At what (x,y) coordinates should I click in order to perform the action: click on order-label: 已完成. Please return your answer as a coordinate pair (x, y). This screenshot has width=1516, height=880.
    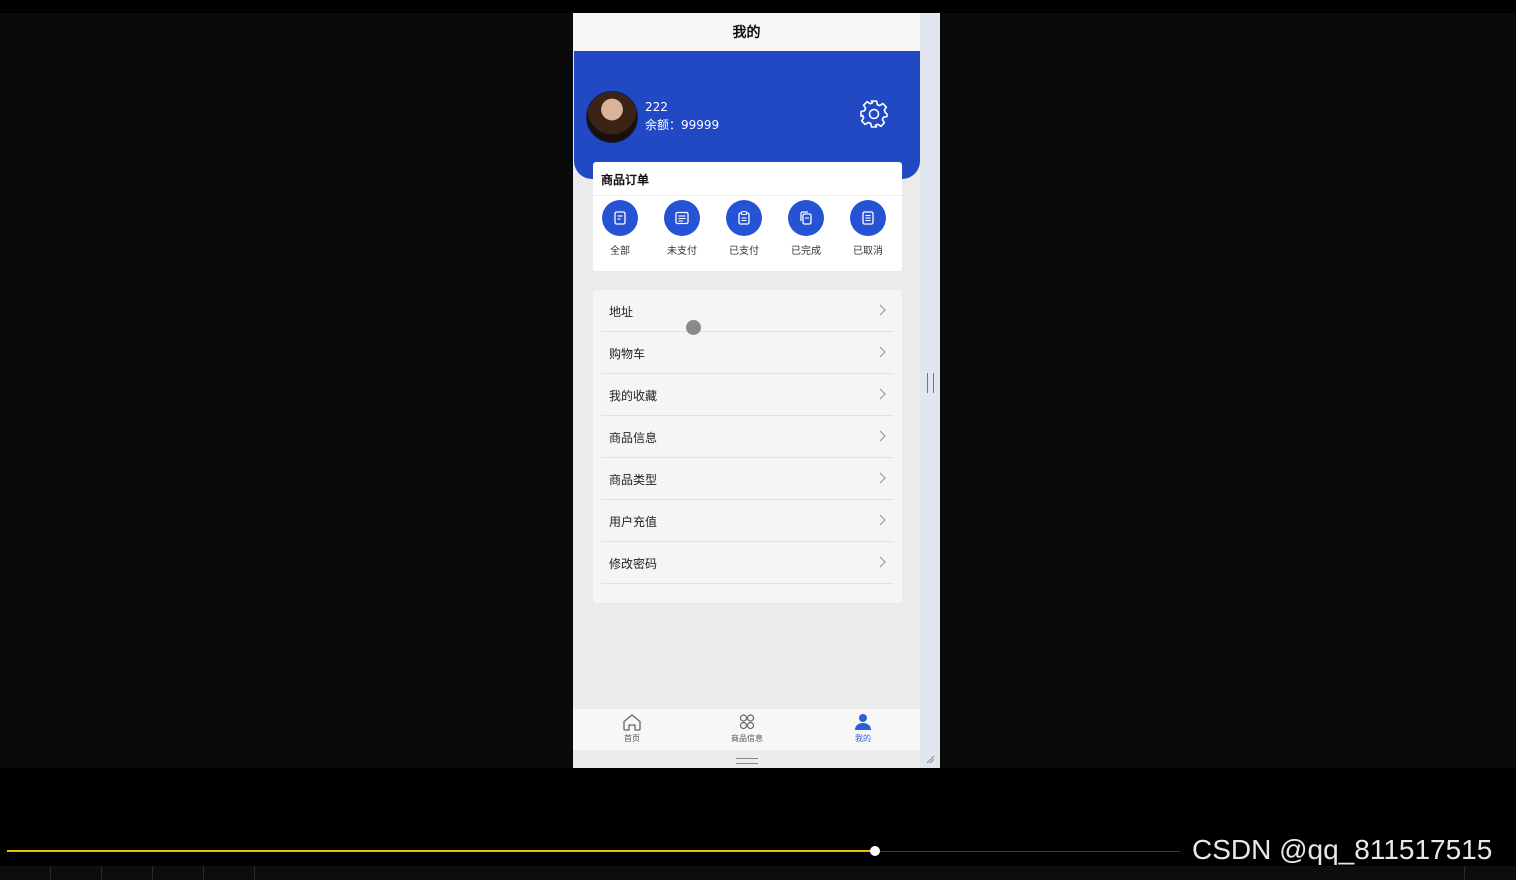
    Looking at the image, I should click on (806, 251).